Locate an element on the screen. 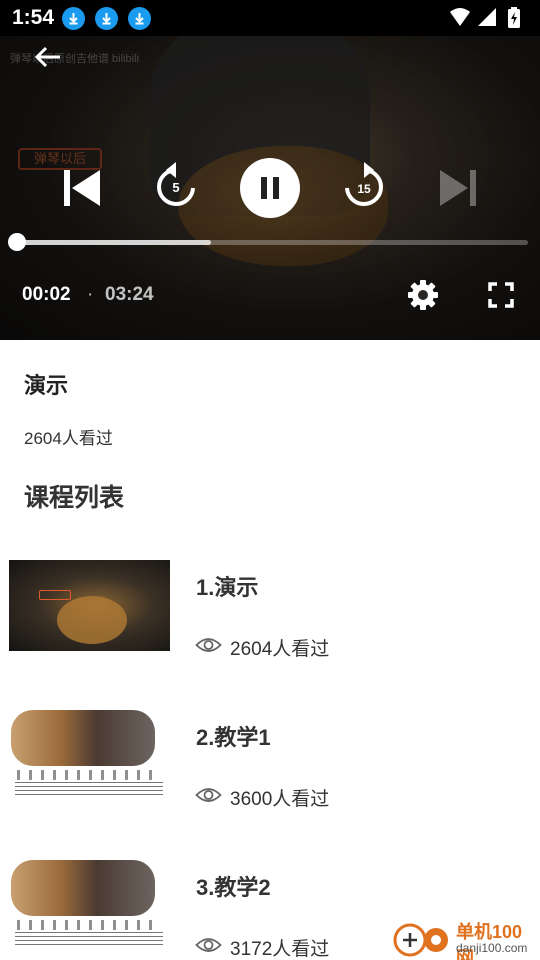 The width and height of the screenshot is (540, 960). back-button is located at coordinates (48, 57).